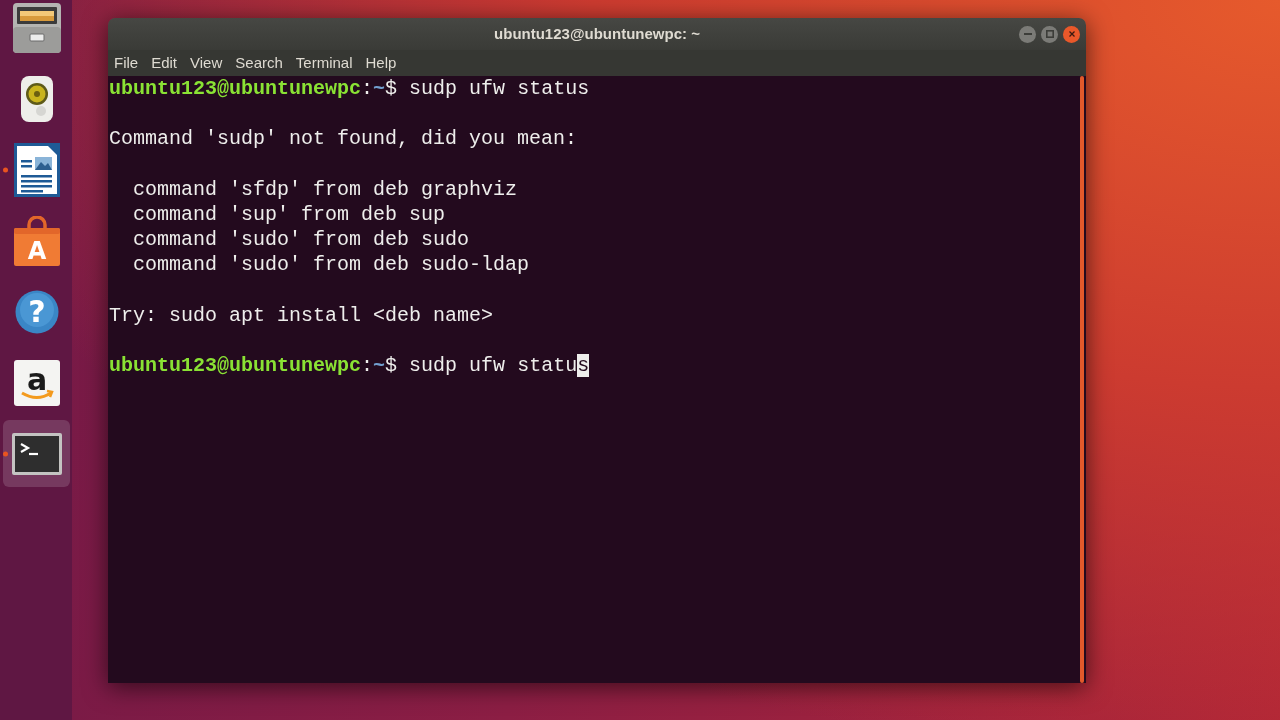  I want to click on close-icon, so click(1071, 34).